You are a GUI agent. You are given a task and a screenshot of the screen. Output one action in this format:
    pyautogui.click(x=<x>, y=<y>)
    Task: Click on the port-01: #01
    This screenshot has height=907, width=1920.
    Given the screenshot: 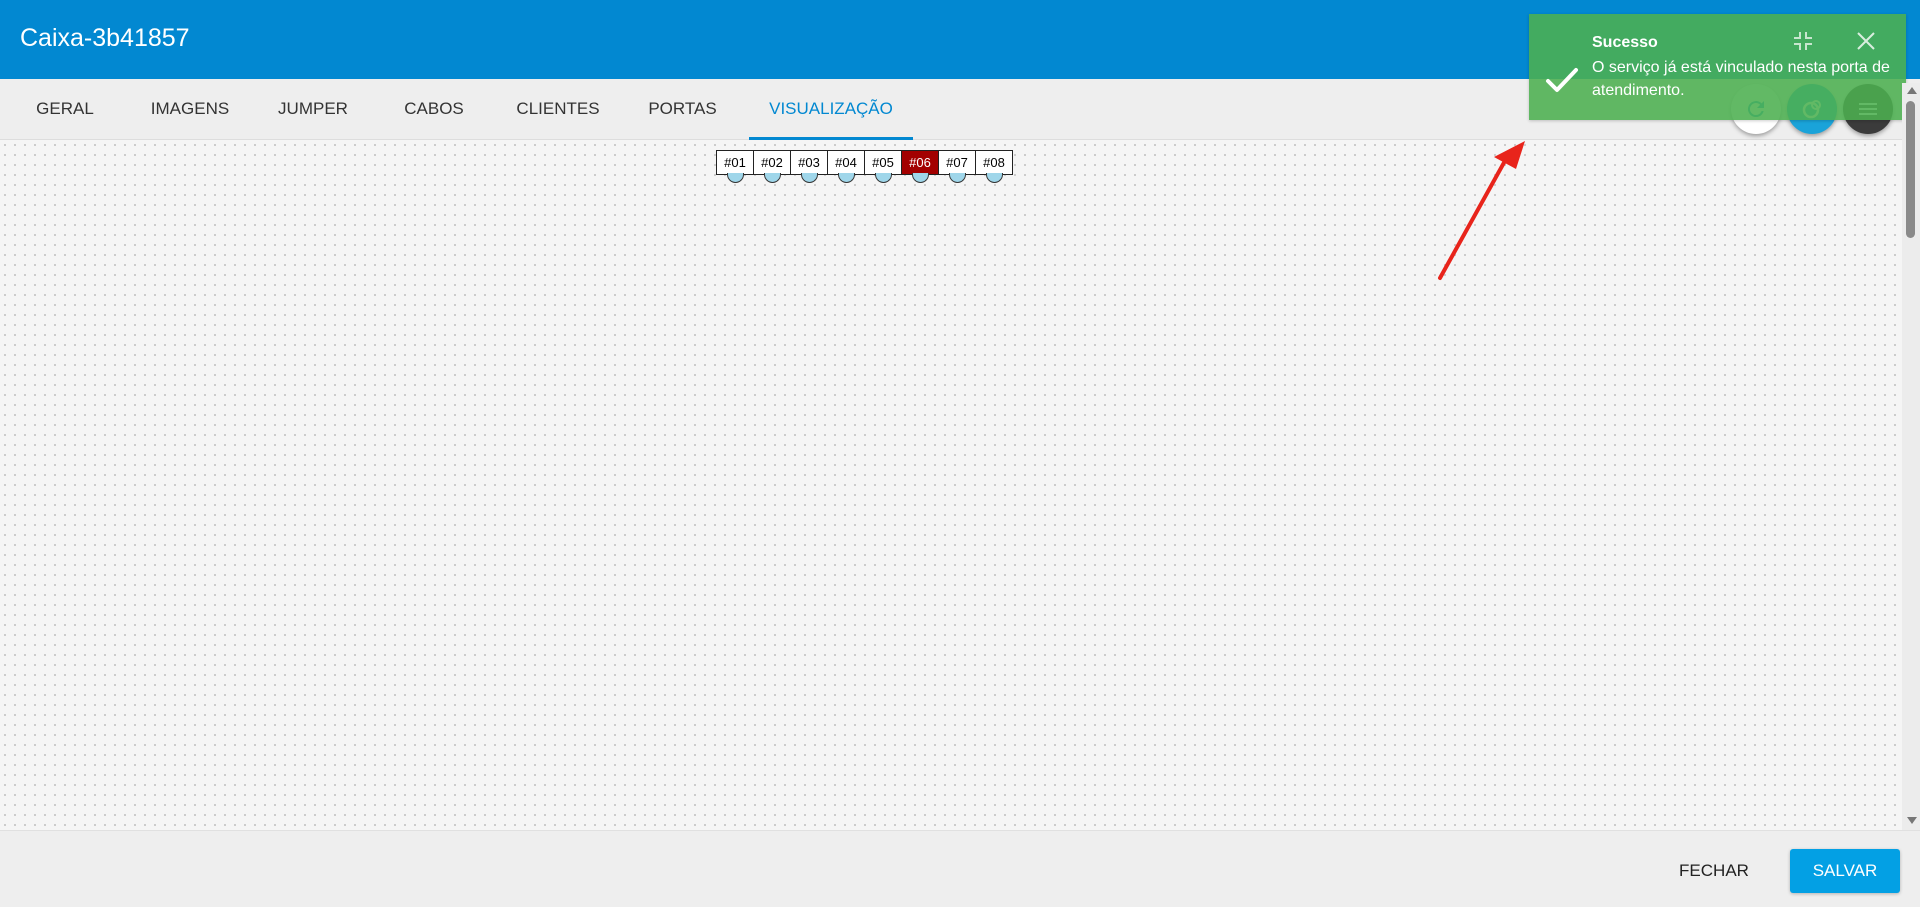 What is the action you would take?
    pyautogui.click(x=735, y=166)
    